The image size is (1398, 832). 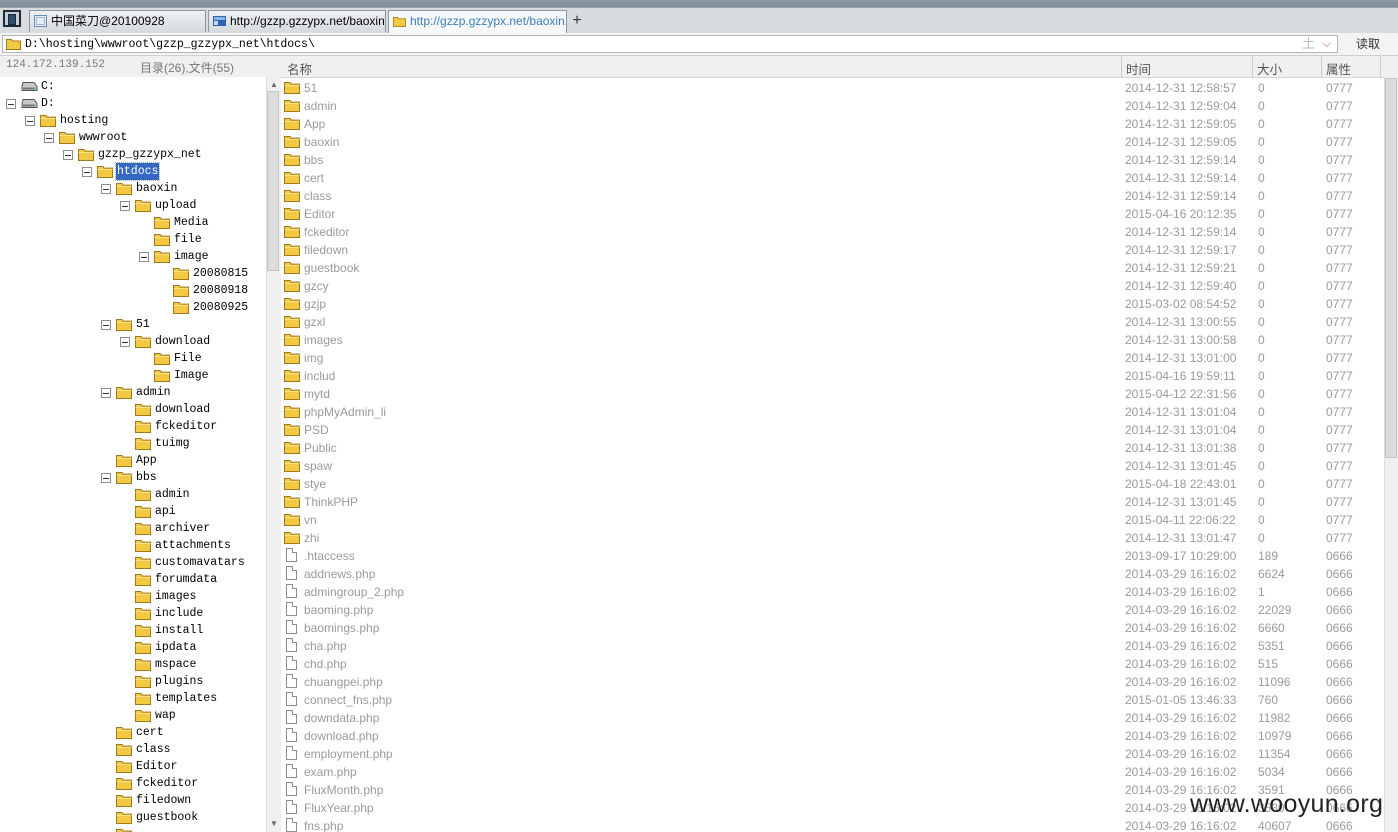 I want to click on folder-row: img 2014-12-31 13:01:00 0 0777, so click(x=830, y=358).